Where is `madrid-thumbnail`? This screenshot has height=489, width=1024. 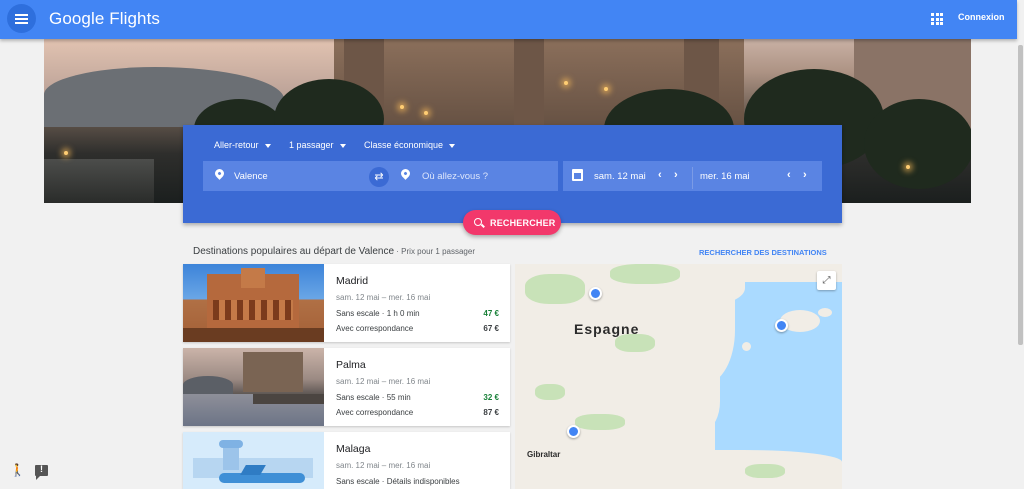
madrid-thumbnail is located at coordinates (253, 303).